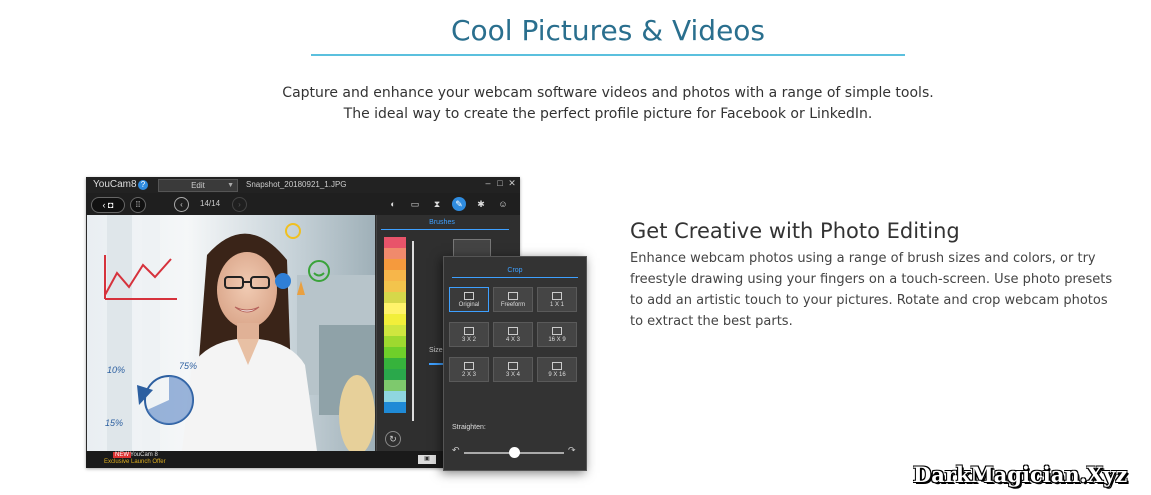 This screenshot has width=1151, height=495. I want to click on watermark: DarkMagician.Xyz, so click(1020, 474).